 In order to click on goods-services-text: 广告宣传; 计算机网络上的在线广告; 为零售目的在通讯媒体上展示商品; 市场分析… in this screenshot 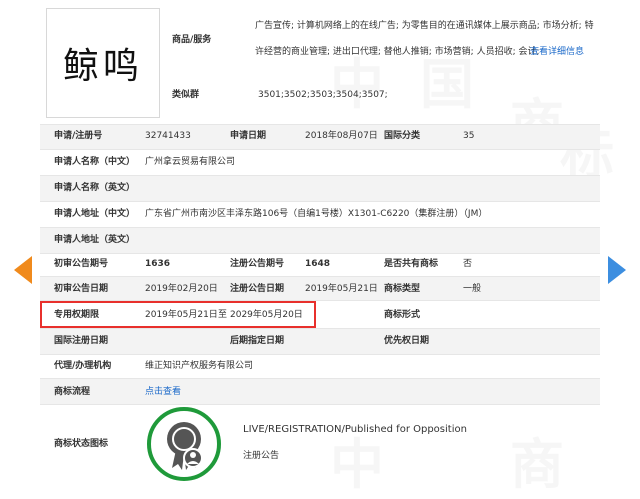, I will do `click(424, 26)`.